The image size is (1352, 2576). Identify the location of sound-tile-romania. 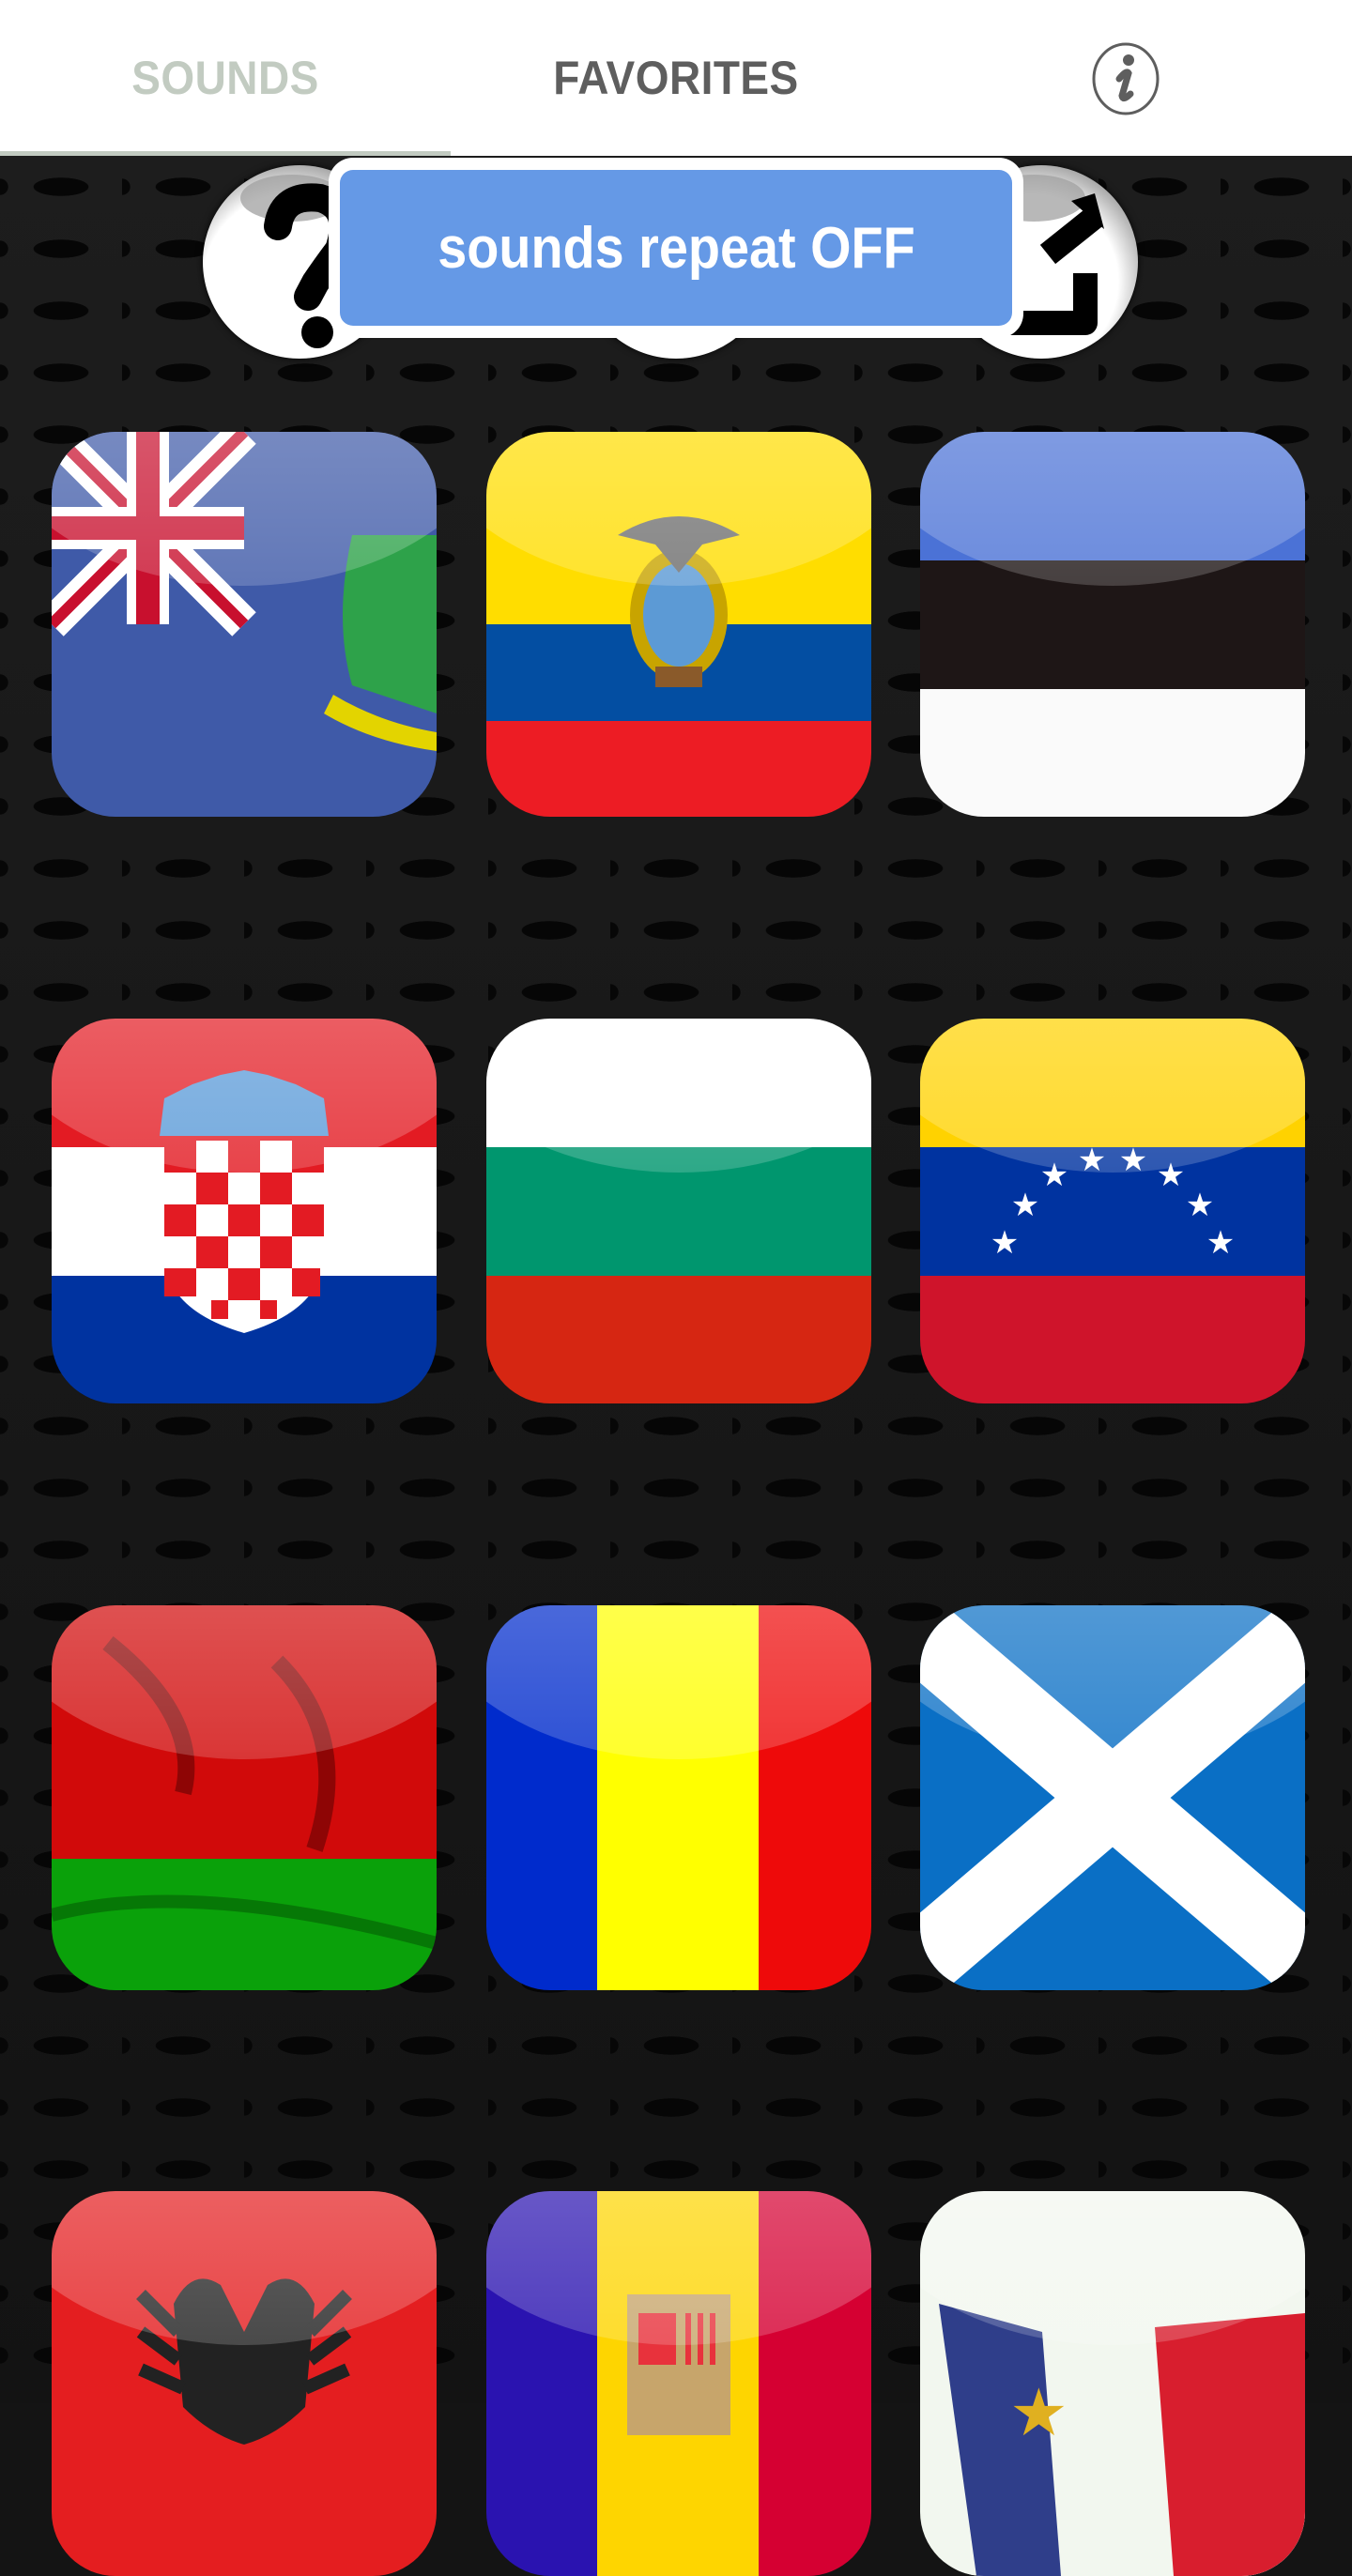
(678, 1797).